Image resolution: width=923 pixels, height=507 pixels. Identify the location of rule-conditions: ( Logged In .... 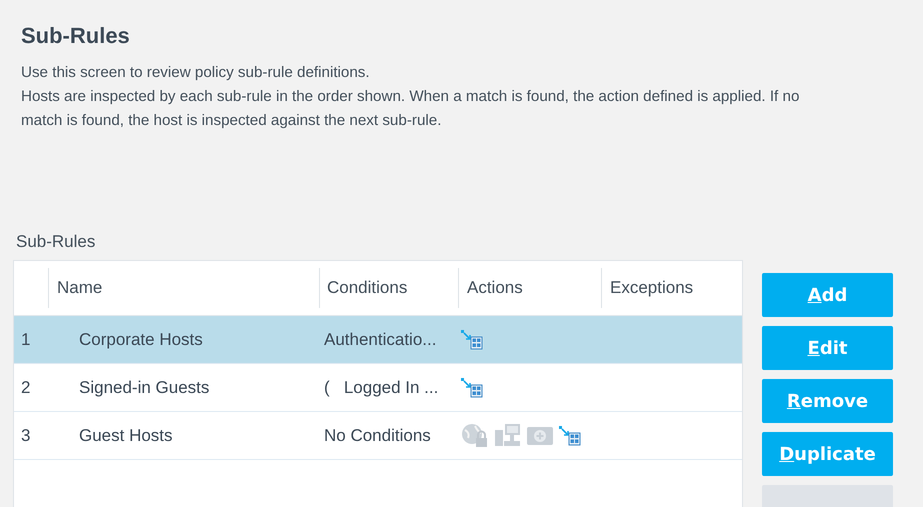
(381, 387).